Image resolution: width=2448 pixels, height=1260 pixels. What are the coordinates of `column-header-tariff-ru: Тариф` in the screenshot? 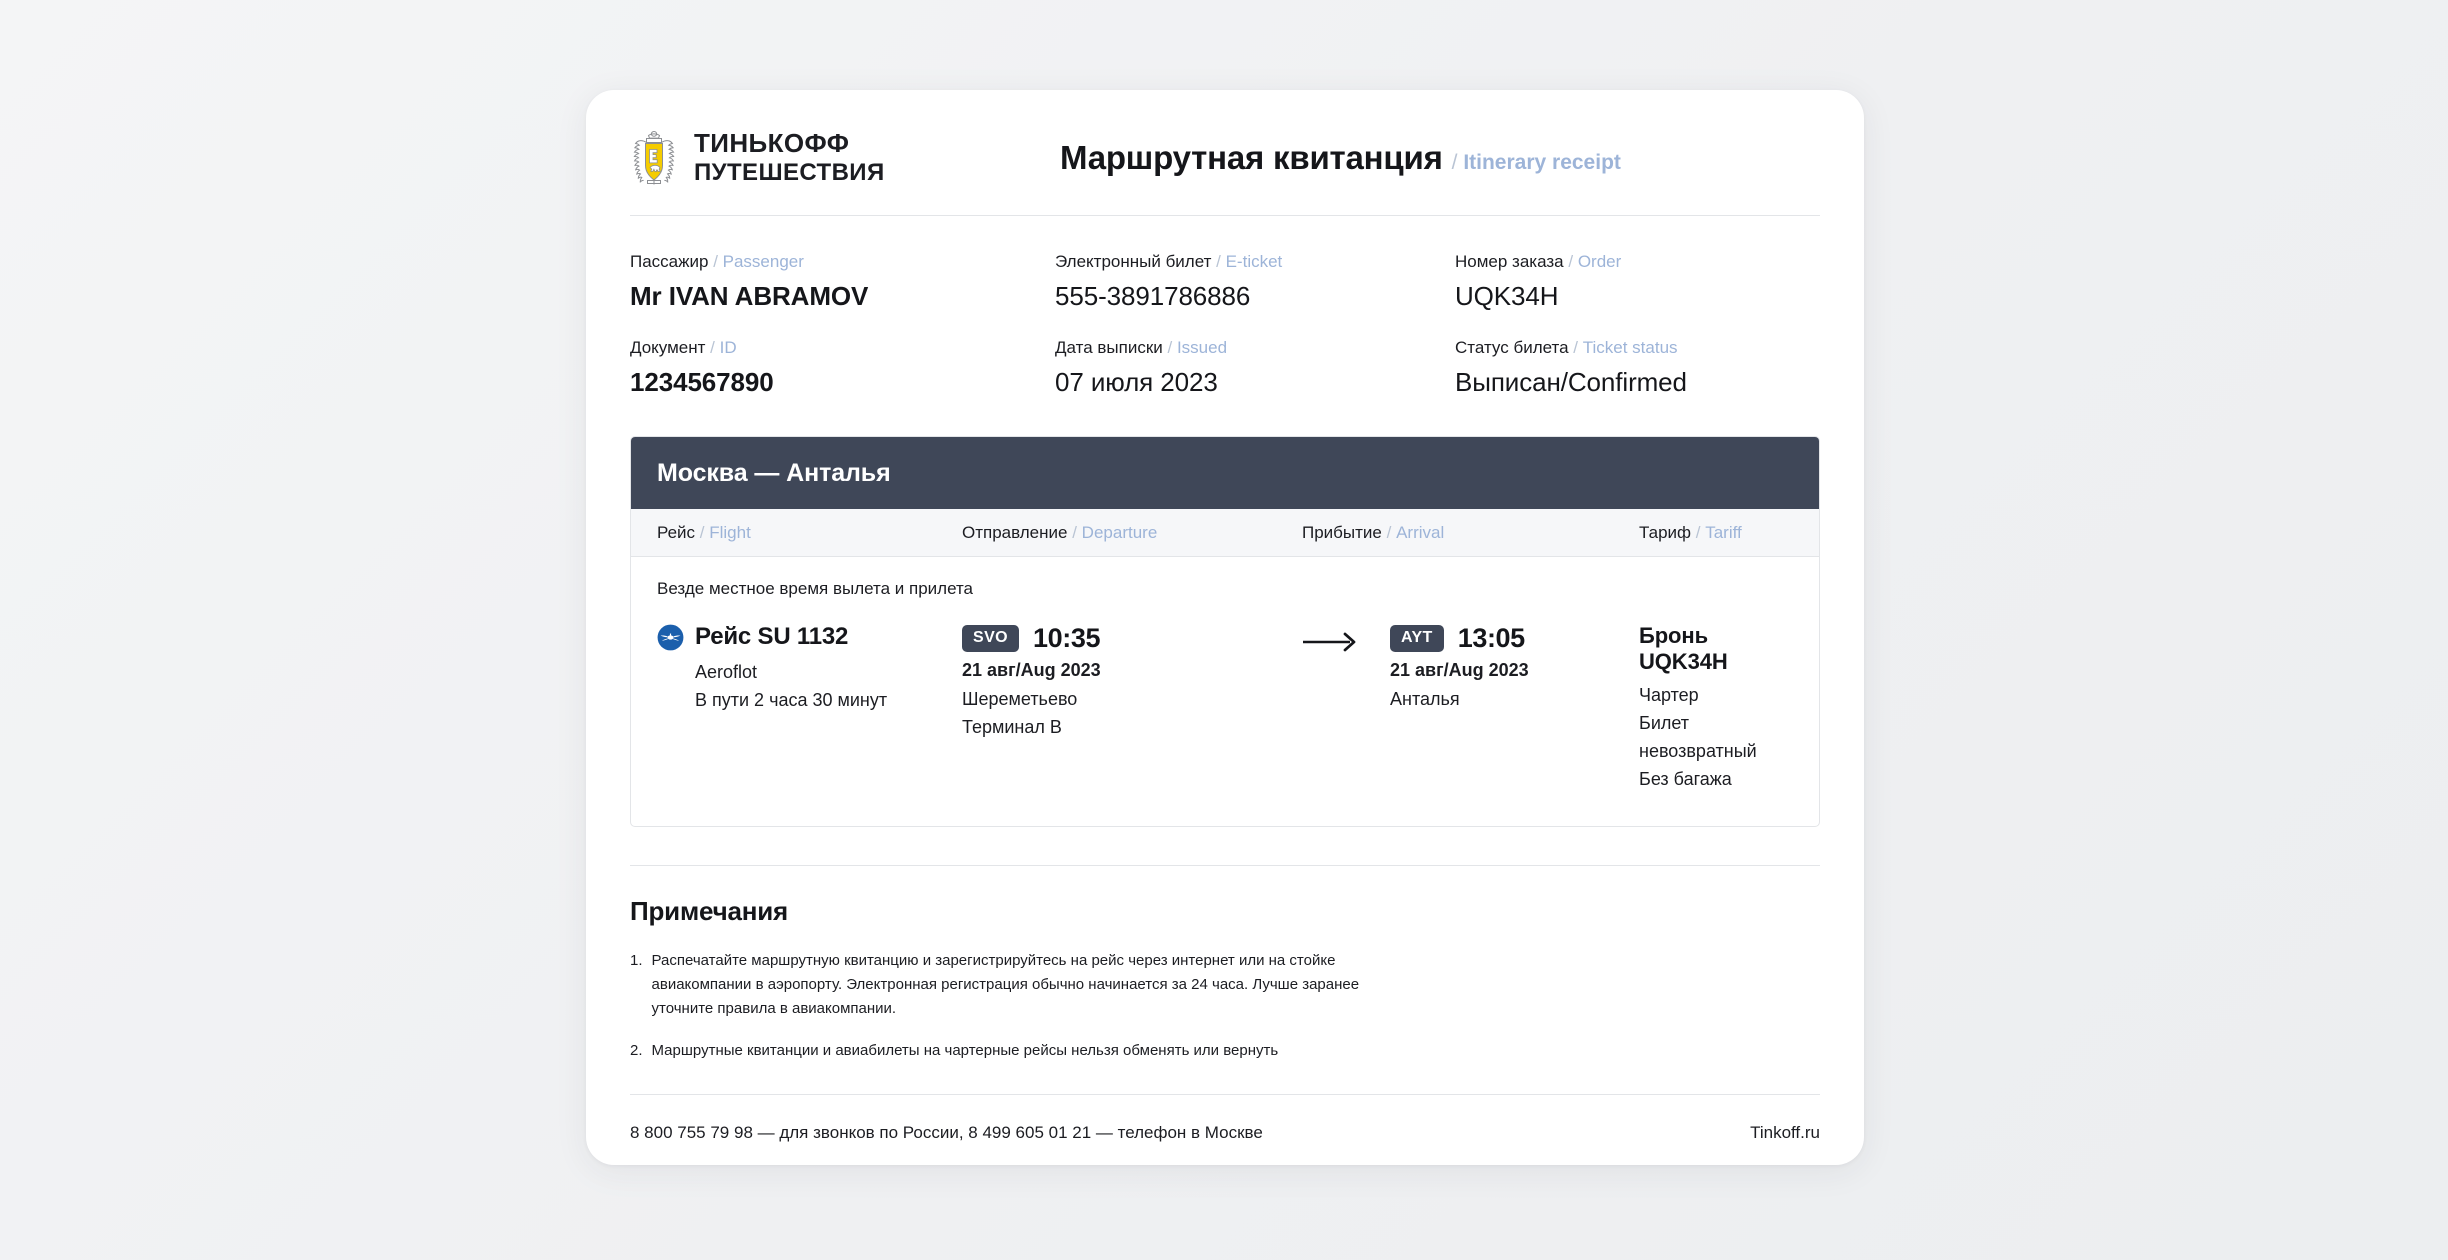 It's located at (1665, 532).